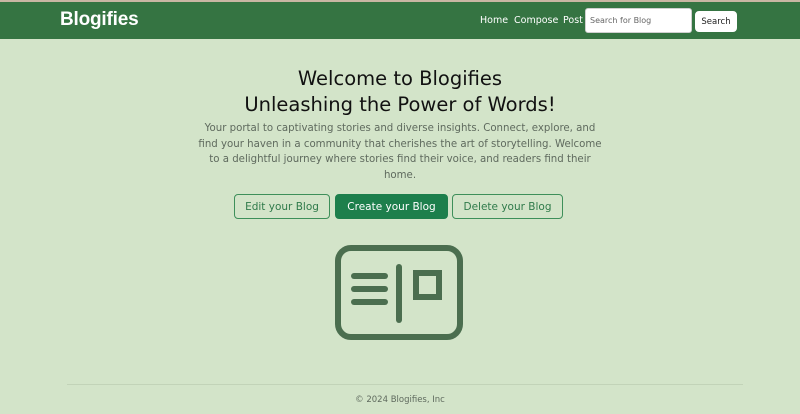 The width and height of the screenshot is (800, 414). What do you see at coordinates (638, 20) in the screenshot?
I see `search-input` at bounding box center [638, 20].